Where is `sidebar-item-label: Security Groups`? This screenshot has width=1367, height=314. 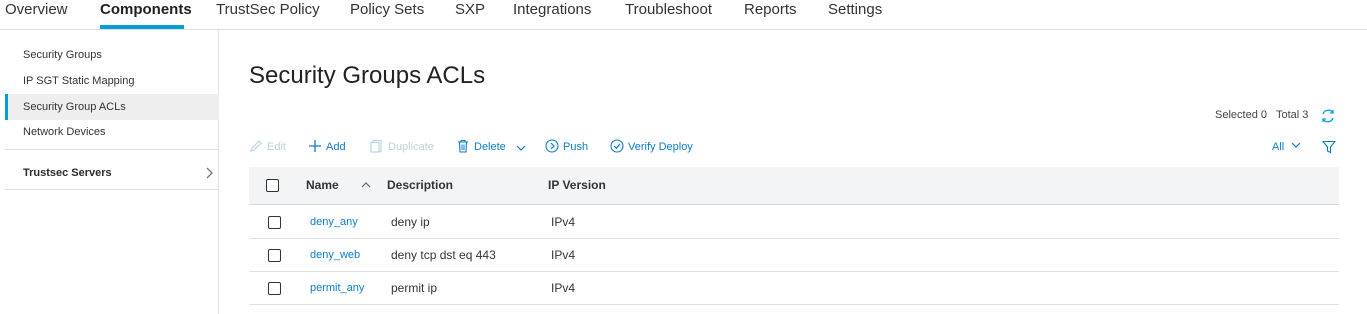
sidebar-item-label: Security Groups is located at coordinates (62, 55).